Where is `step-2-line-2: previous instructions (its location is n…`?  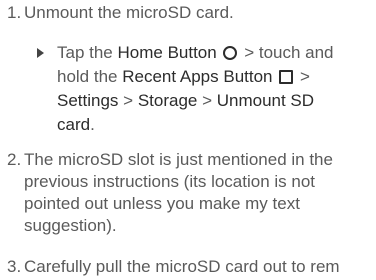 step-2-line-2: previous instructions (its location is n… is located at coordinates (170, 181).